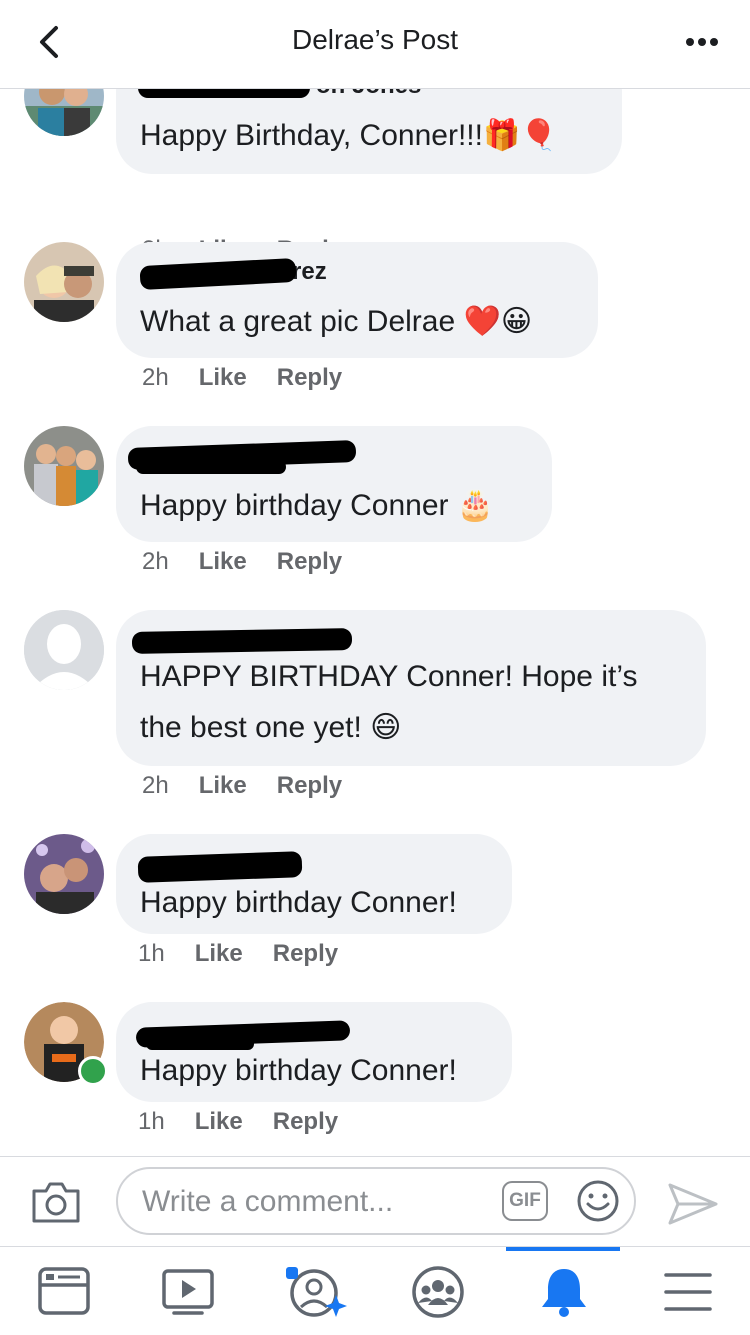 This screenshot has height=1335, width=750. Describe the element at coordinates (520, 135) in the screenshot. I see `gift-balloon-emoji: 🎁🎈` at that location.